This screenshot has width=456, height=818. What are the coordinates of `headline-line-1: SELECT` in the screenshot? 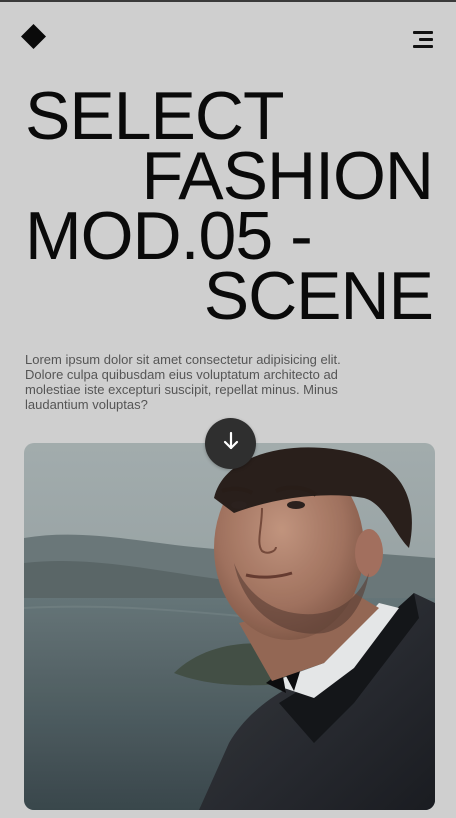 It's located at (155, 116).